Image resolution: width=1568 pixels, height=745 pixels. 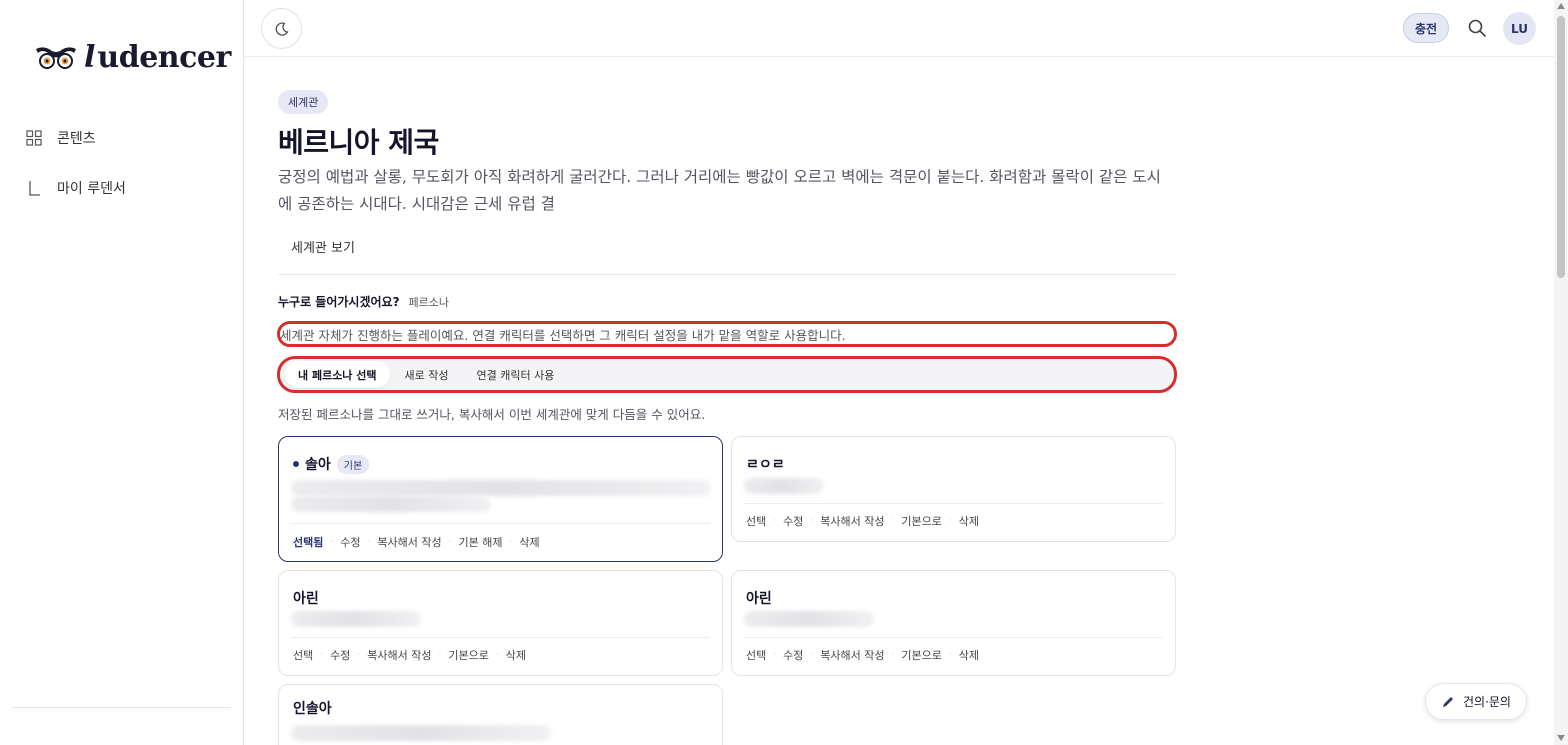 I want to click on sidebar-item-my-ludencer: 마이 루덴서, so click(x=76, y=188).